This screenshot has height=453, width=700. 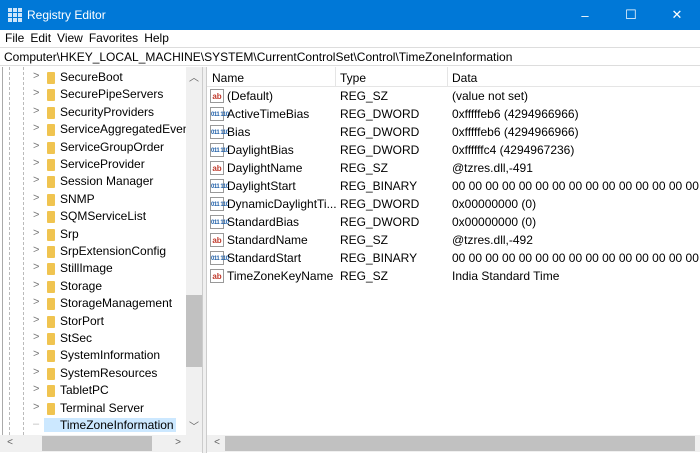 I want to click on scroll-up-arrow-icon: ︿, so click(x=194, y=76).